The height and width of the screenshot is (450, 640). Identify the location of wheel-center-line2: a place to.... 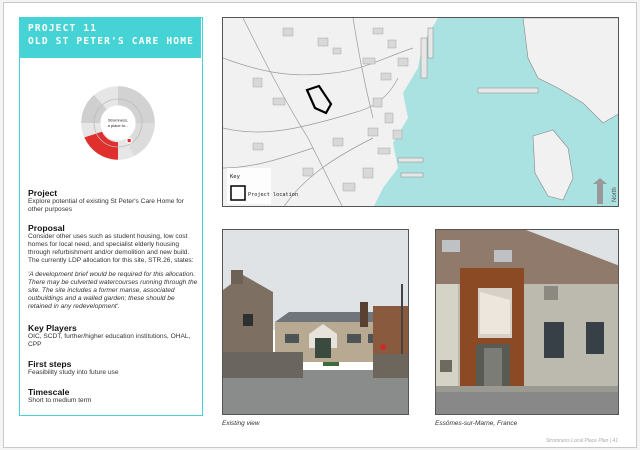
(118, 125).